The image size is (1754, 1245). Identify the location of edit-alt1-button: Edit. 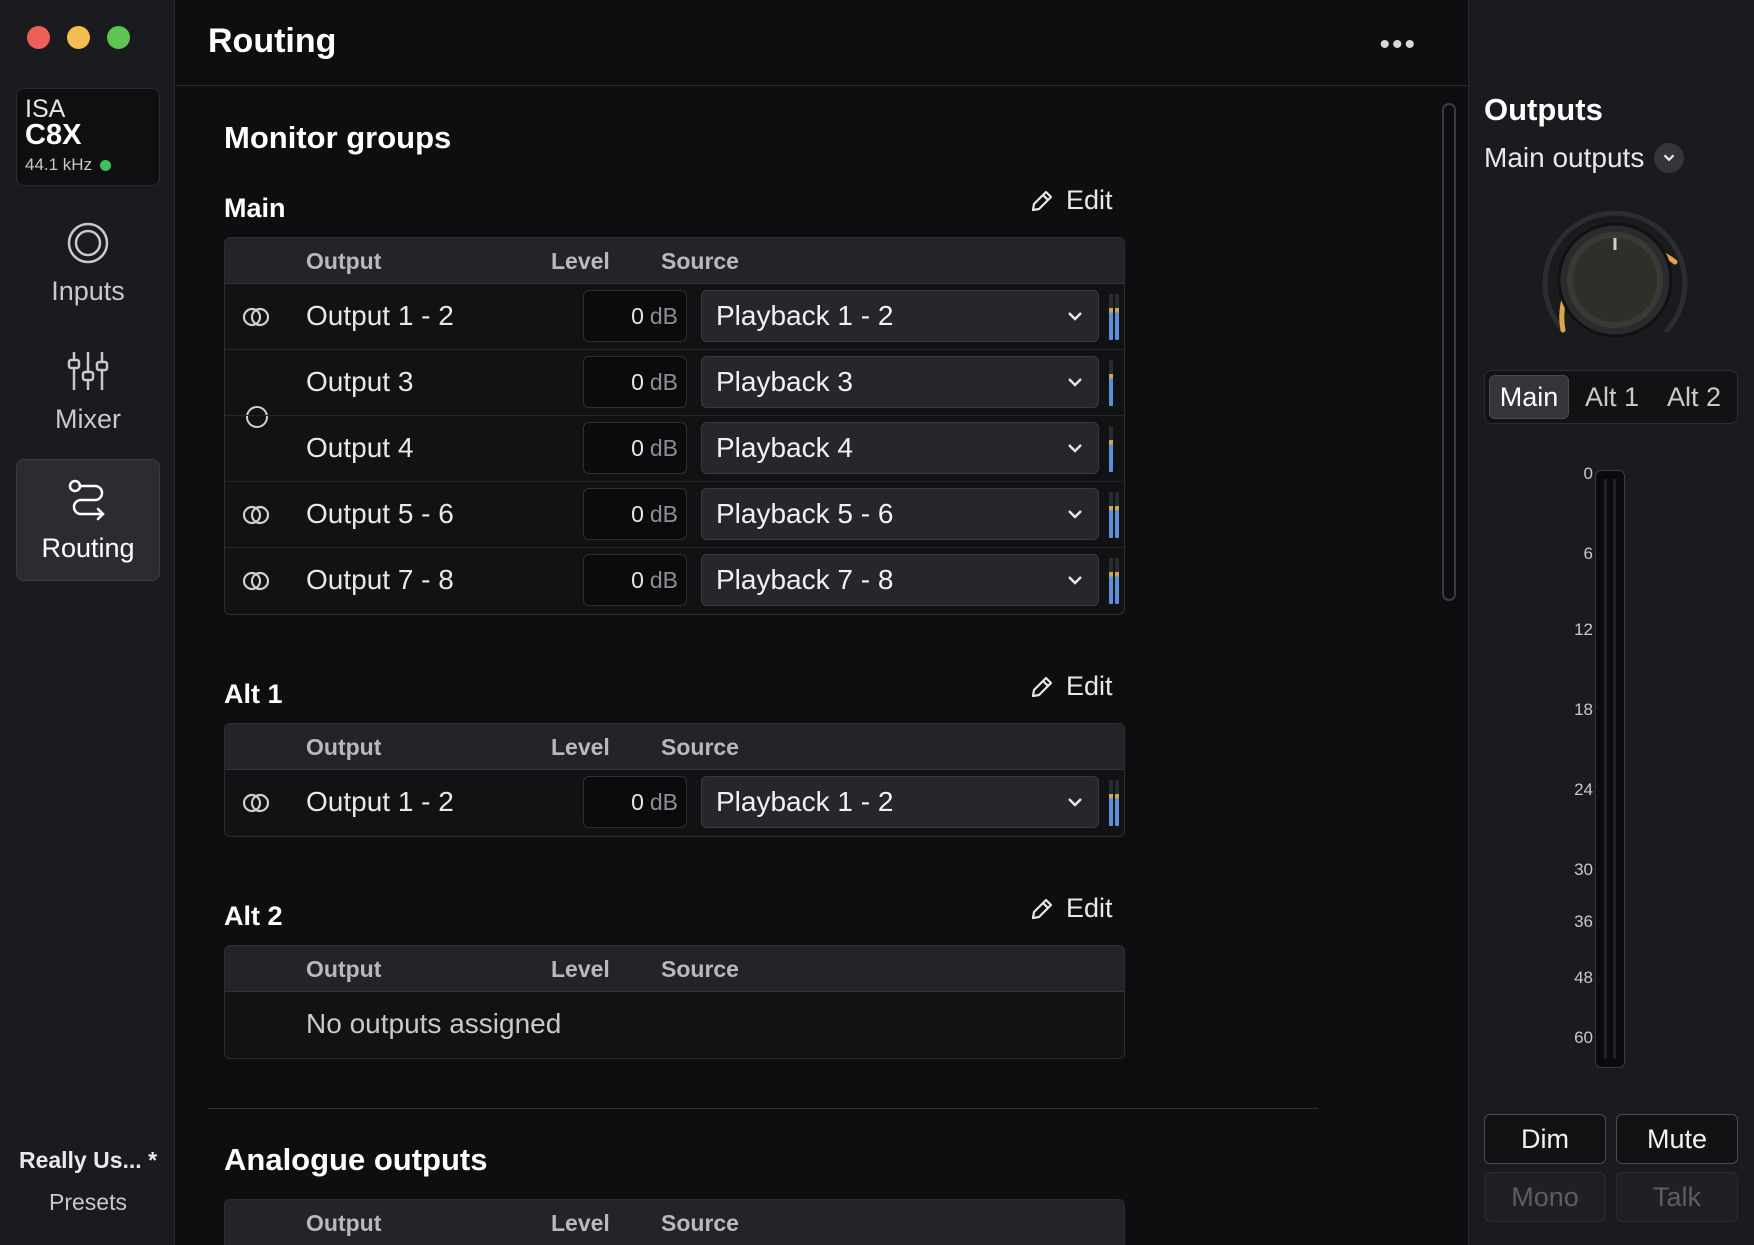
(1070, 686).